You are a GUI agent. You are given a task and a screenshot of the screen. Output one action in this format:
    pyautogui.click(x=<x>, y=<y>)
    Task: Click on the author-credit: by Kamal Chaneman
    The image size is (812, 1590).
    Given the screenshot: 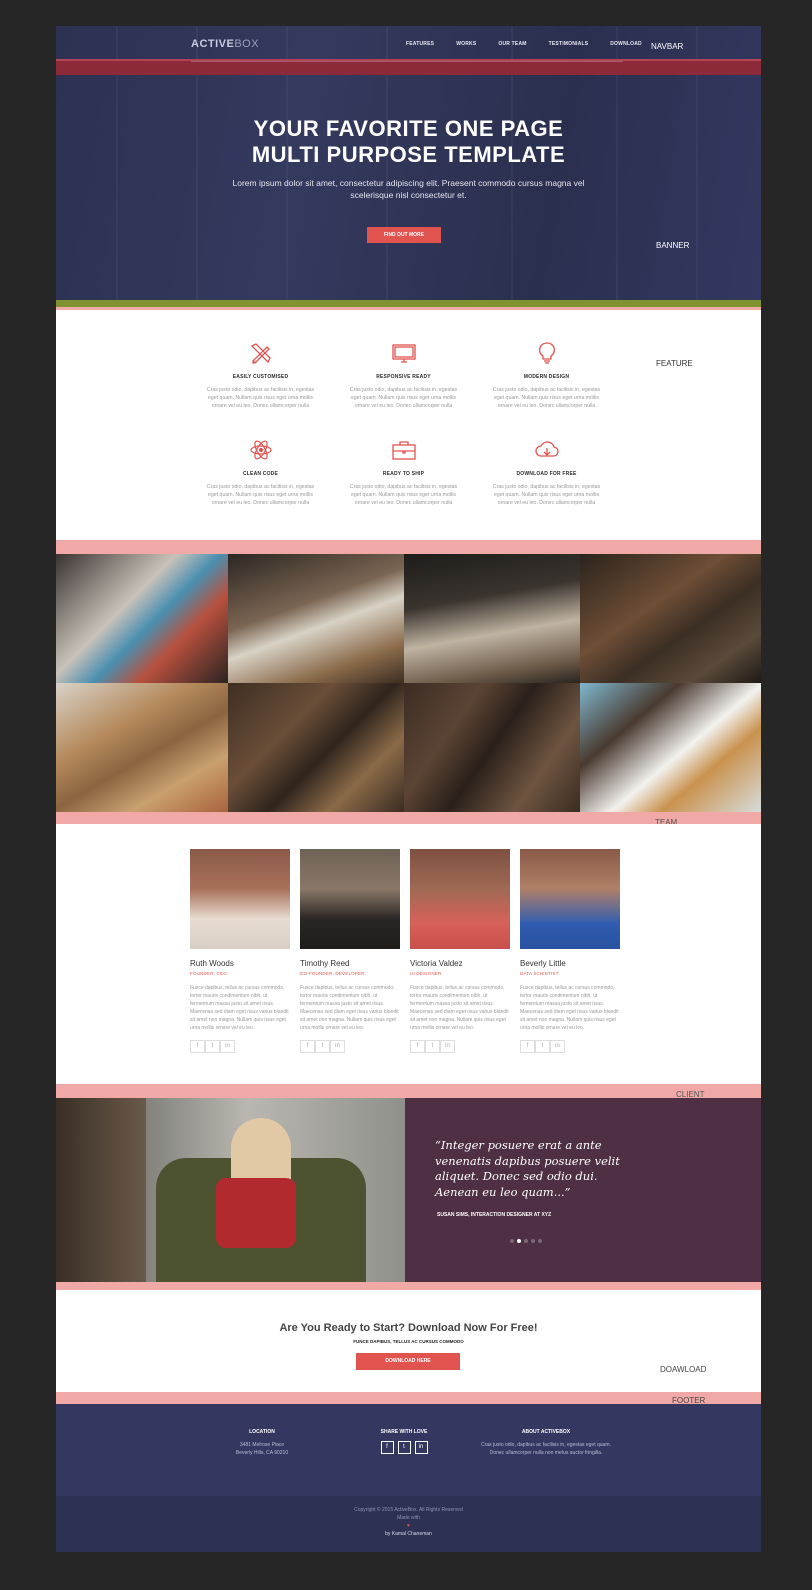 What is the action you would take?
    pyautogui.click(x=408, y=1534)
    